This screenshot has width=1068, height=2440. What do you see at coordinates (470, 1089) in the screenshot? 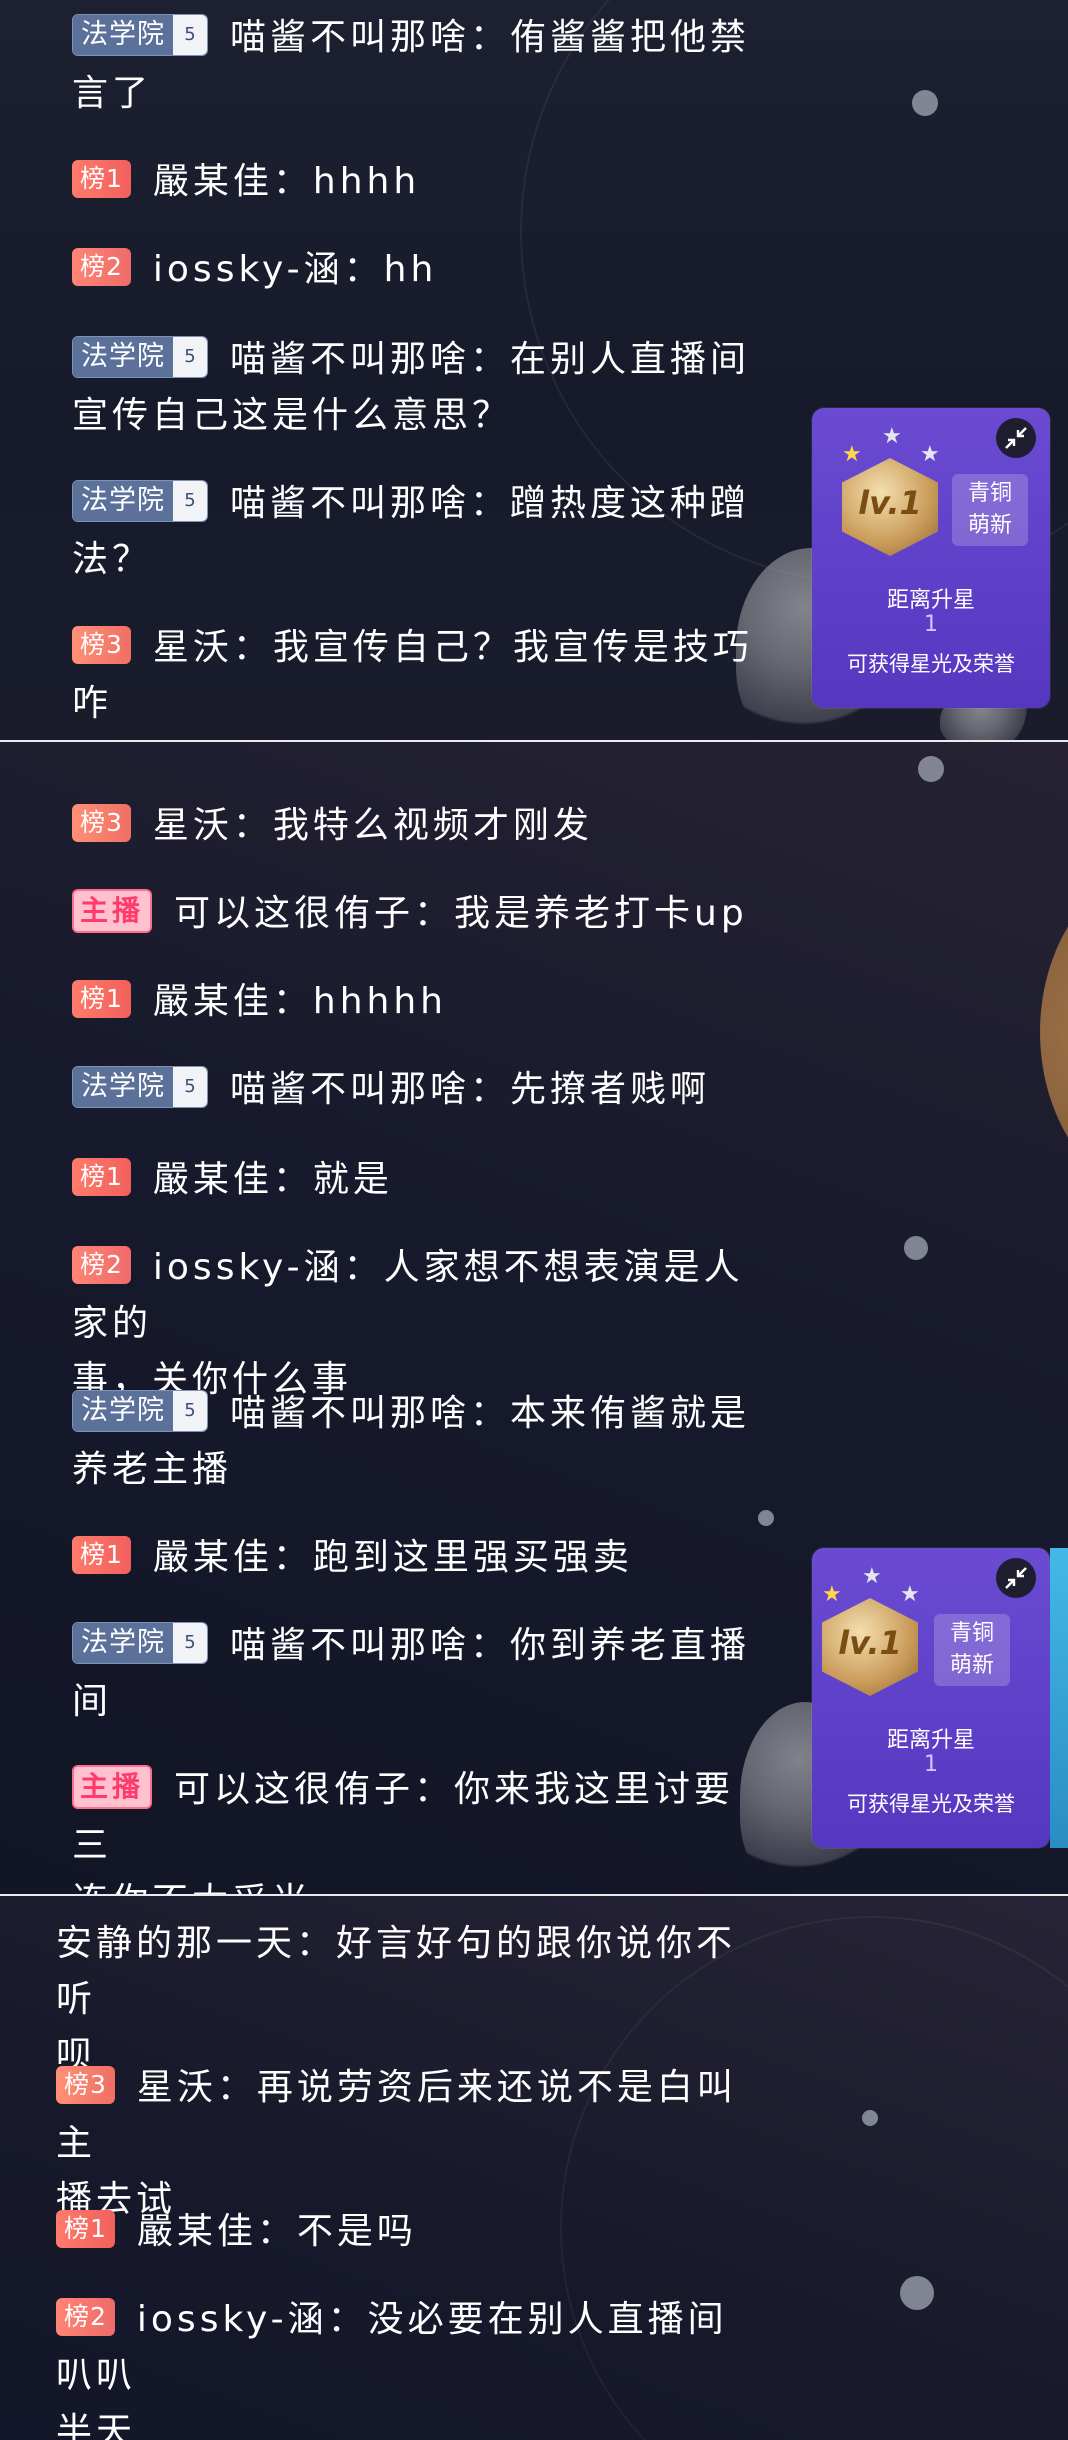
I see `message-text: 喵酱不叫那啥：先撩者贱啊` at bounding box center [470, 1089].